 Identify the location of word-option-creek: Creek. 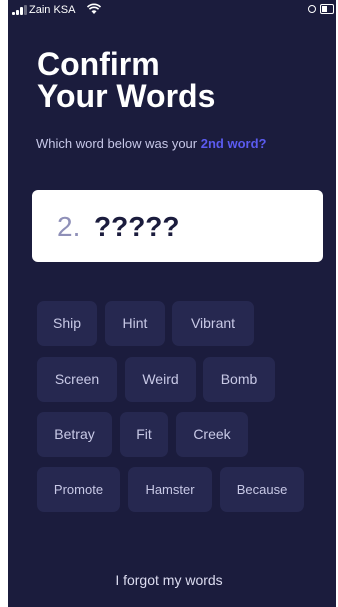
(212, 434).